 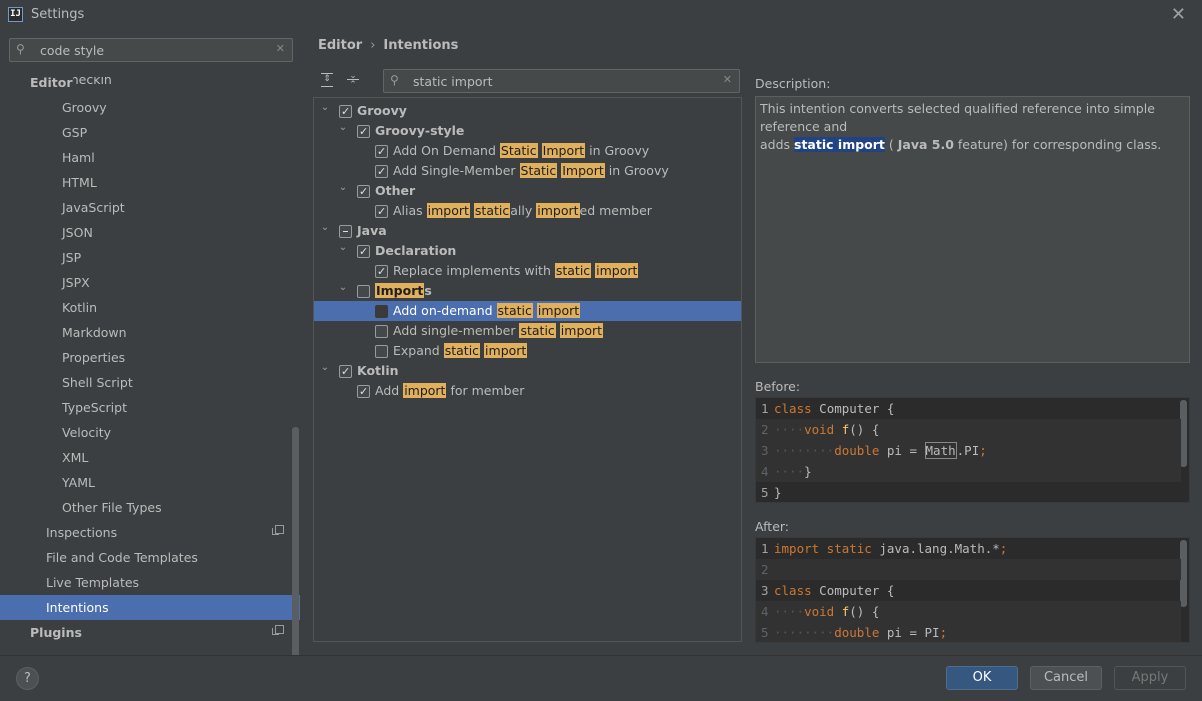 I want to click on intention-label: Other, so click(x=395, y=190).